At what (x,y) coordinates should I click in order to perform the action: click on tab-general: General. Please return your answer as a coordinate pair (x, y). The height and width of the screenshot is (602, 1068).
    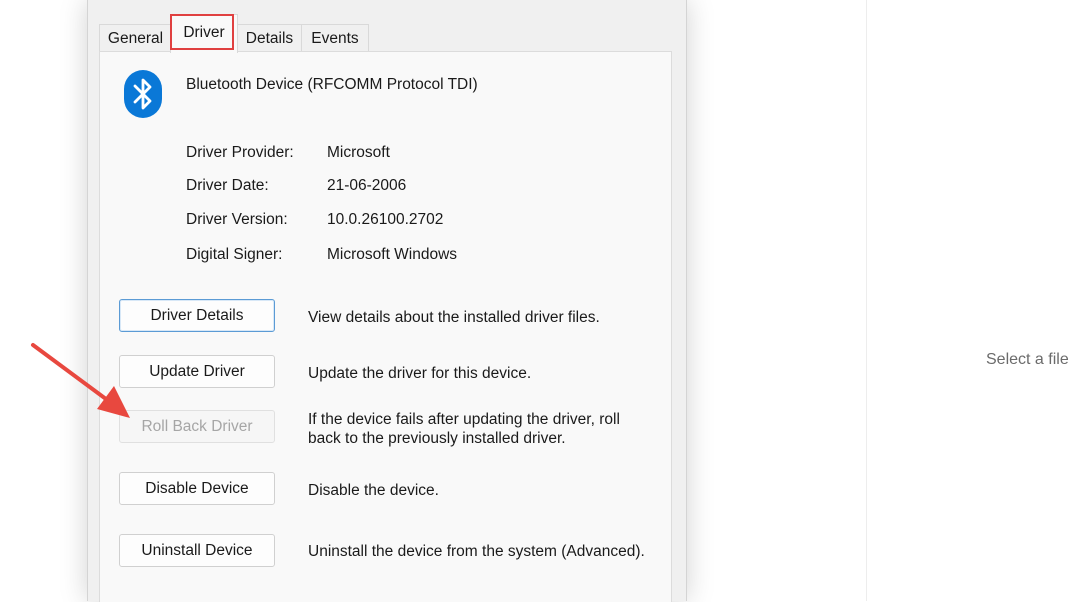
    Looking at the image, I should click on (135, 38).